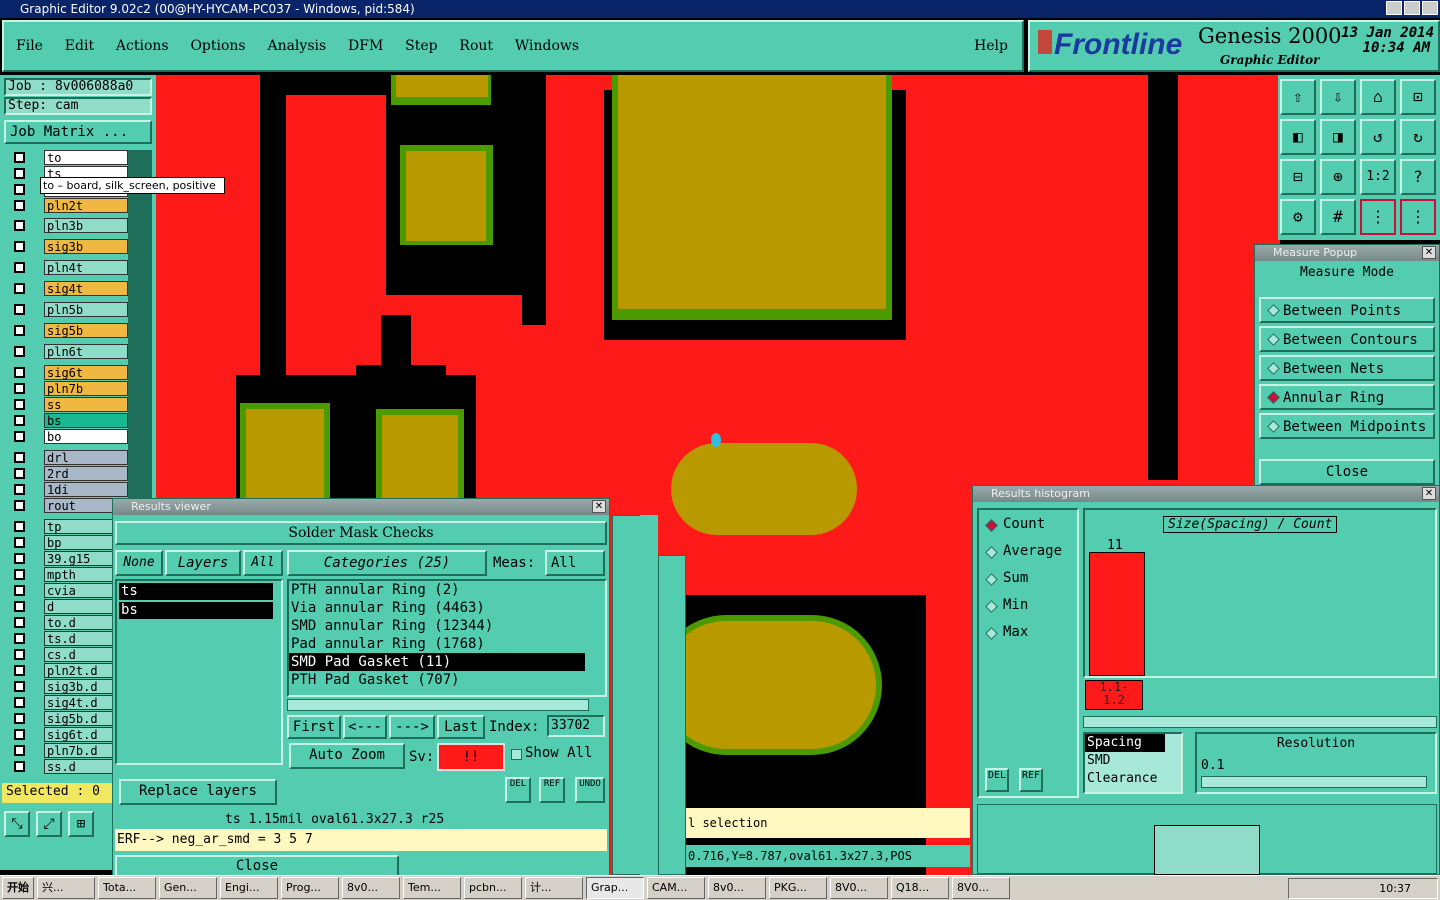  What do you see at coordinates (1378, 97) in the screenshot?
I see `home-icon: ⌂` at bounding box center [1378, 97].